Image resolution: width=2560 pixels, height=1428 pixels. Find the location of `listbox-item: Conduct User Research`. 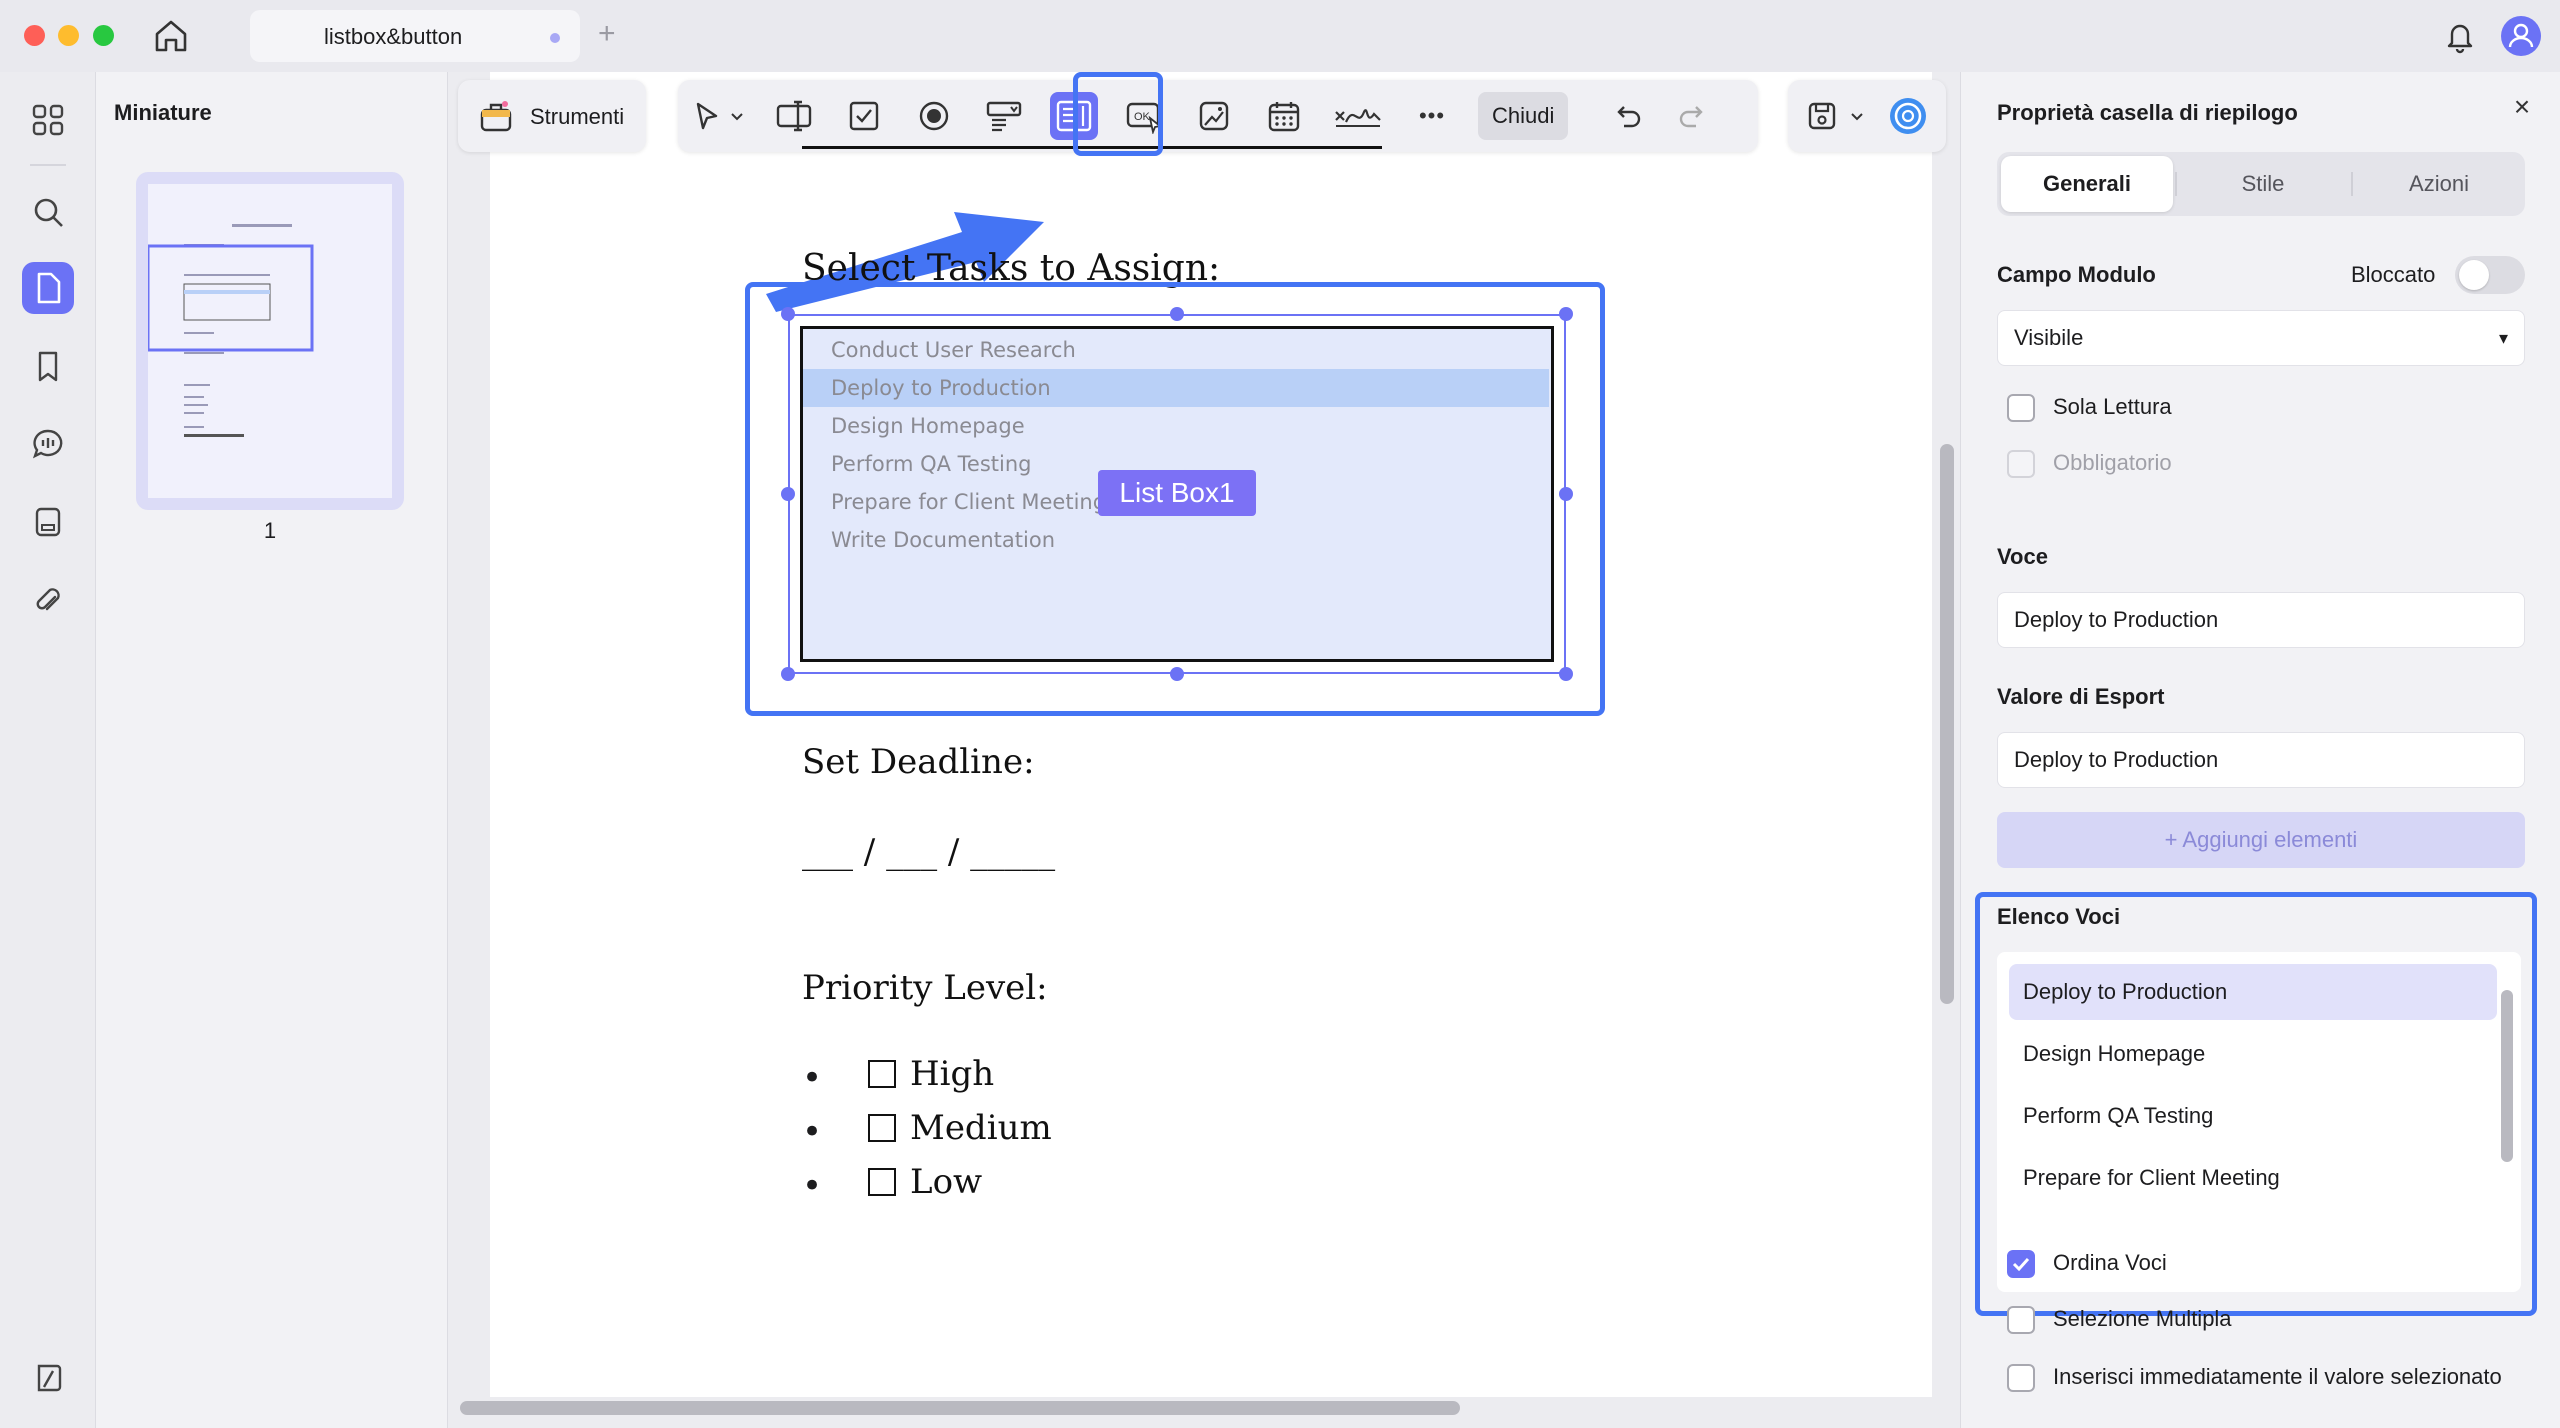

listbox-item: Conduct User Research is located at coordinates (1176, 350).